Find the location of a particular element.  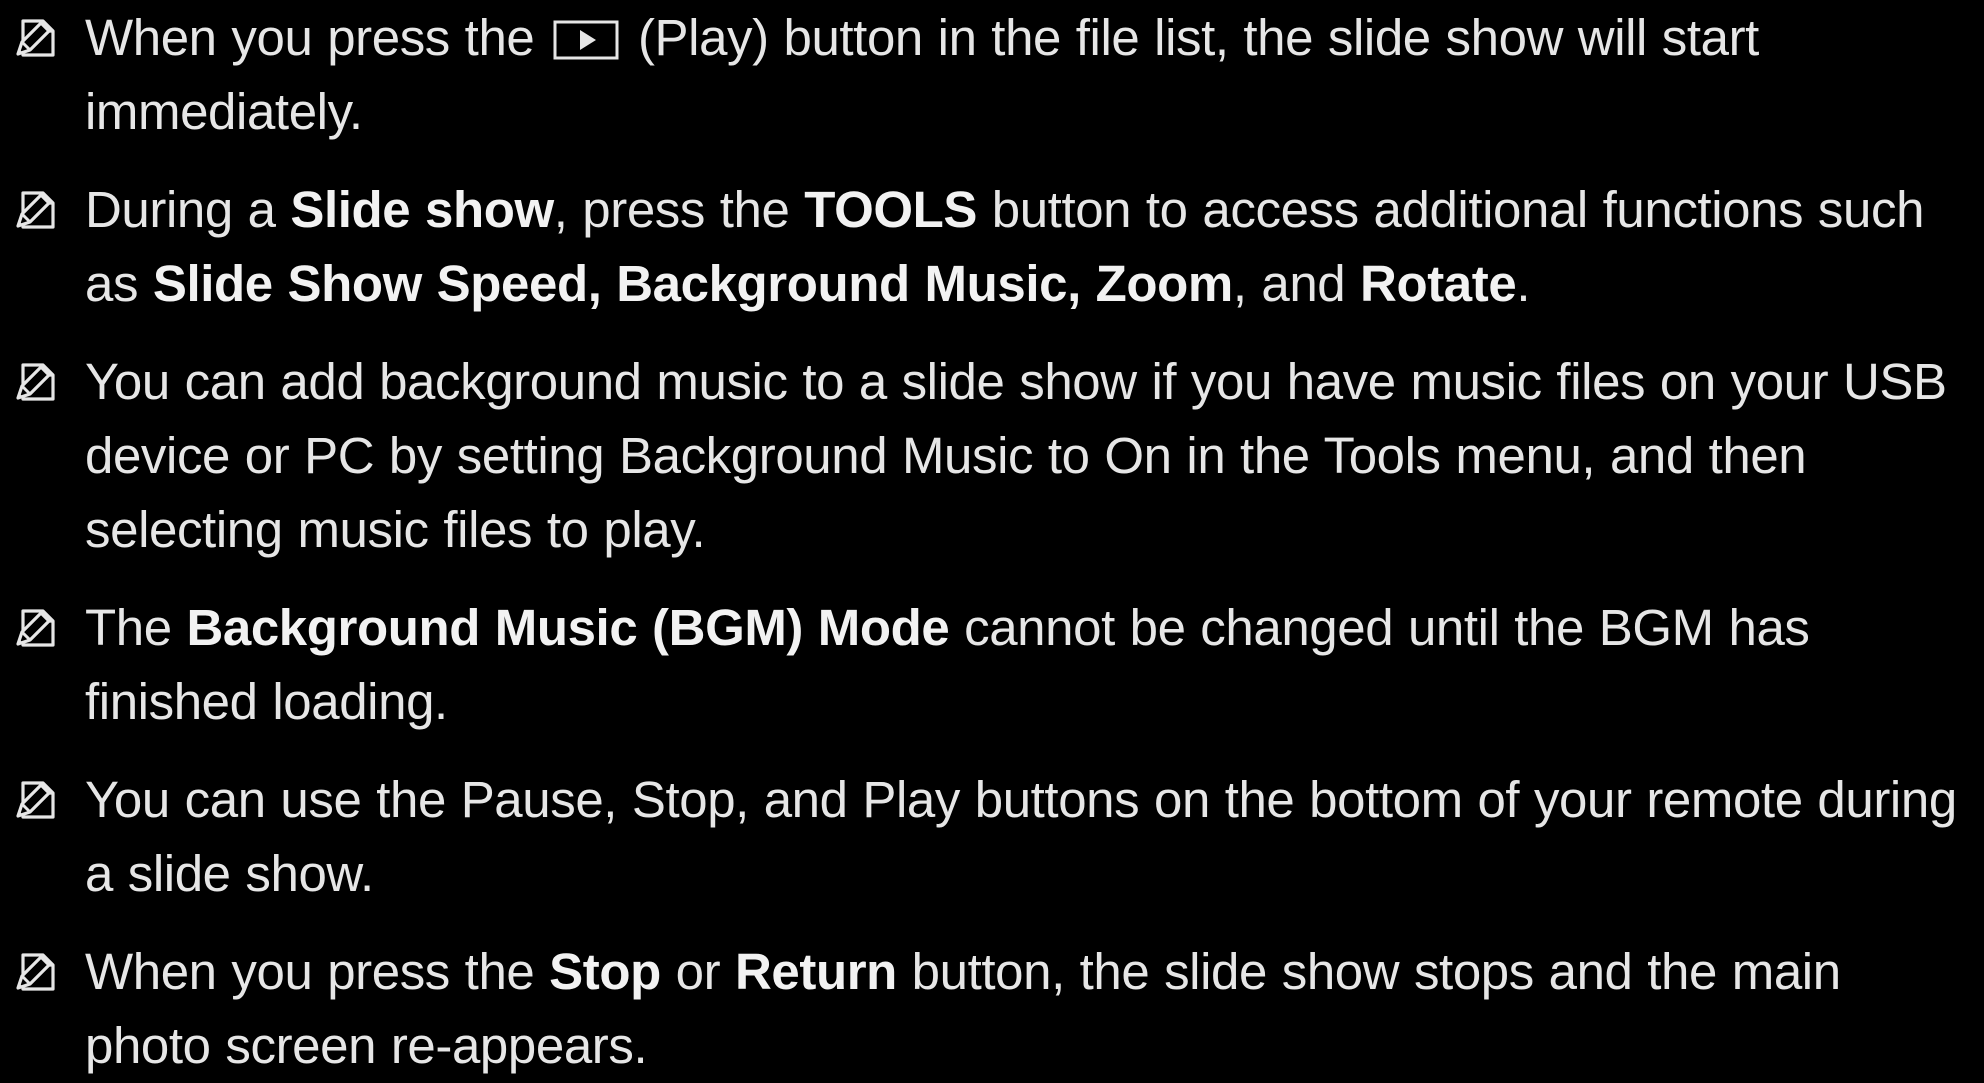

note-text-part: , press the is located at coordinates (679, 209).